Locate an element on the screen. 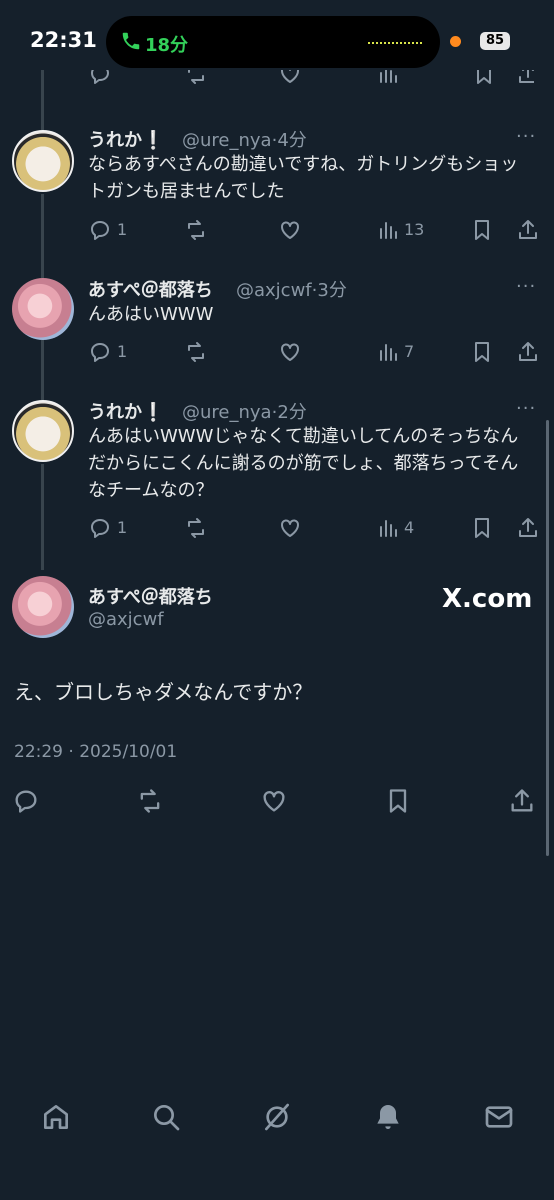  view-count: 7 is located at coordinates (409, 351).